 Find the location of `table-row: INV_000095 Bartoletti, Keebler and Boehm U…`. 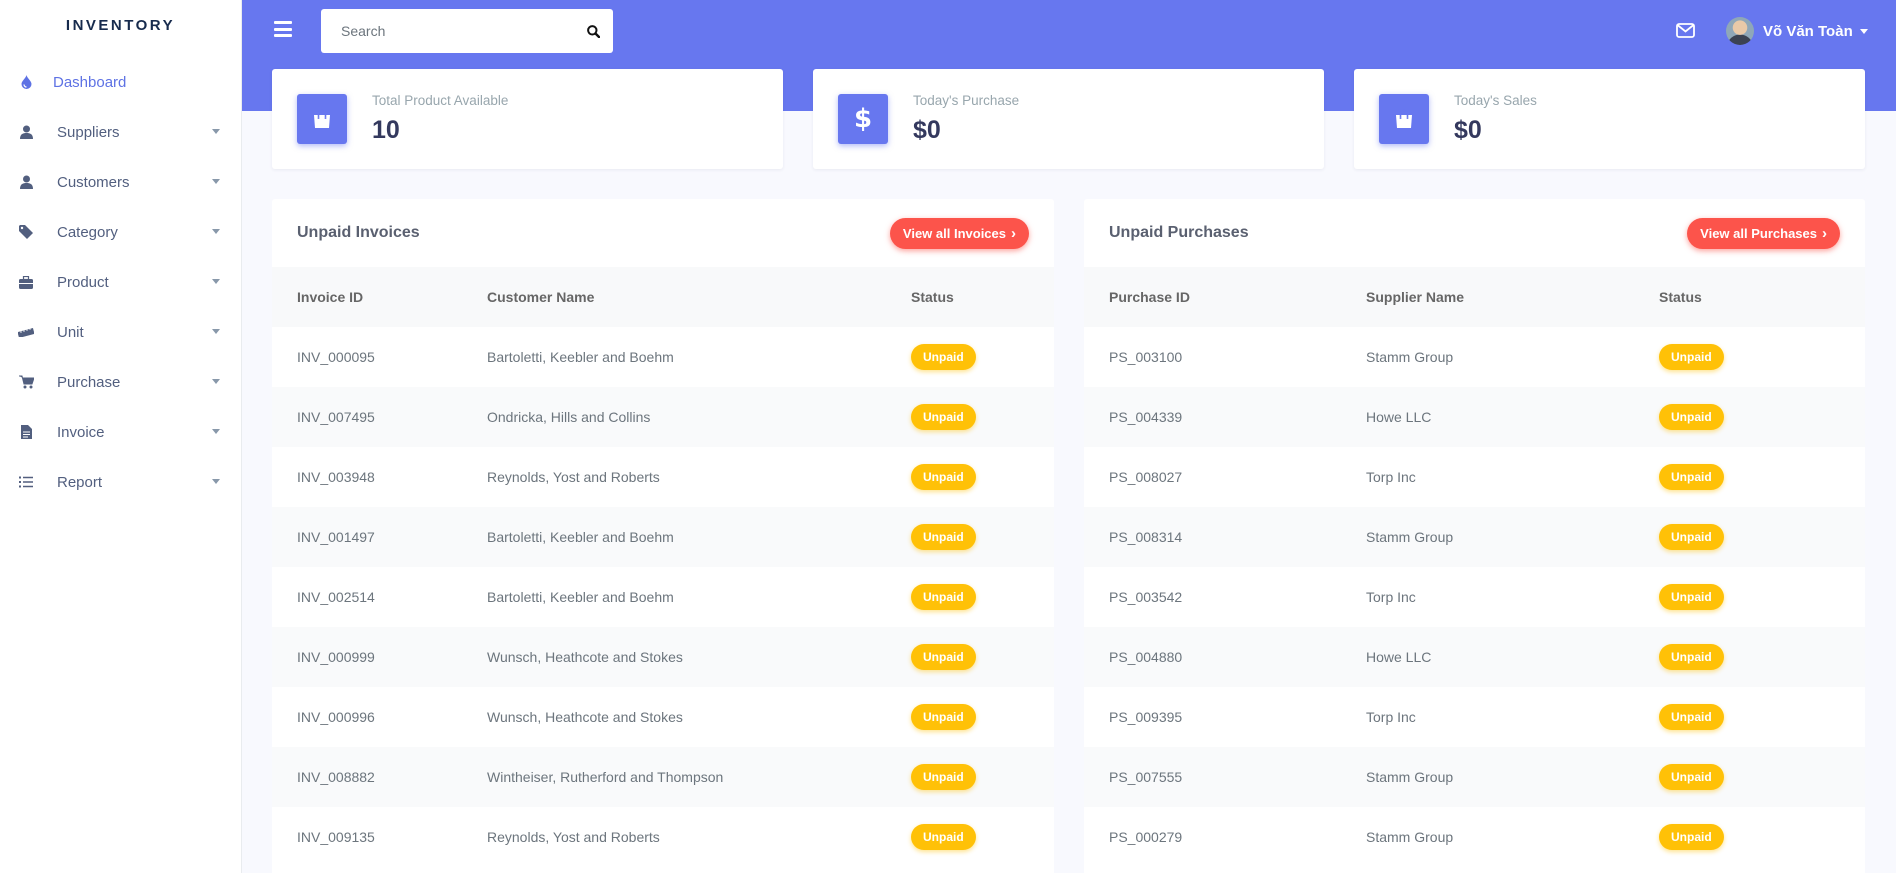

table-row: INV_000095 Bartoletti, Keebler and Boehm U… is located at coordinates (663, 357).